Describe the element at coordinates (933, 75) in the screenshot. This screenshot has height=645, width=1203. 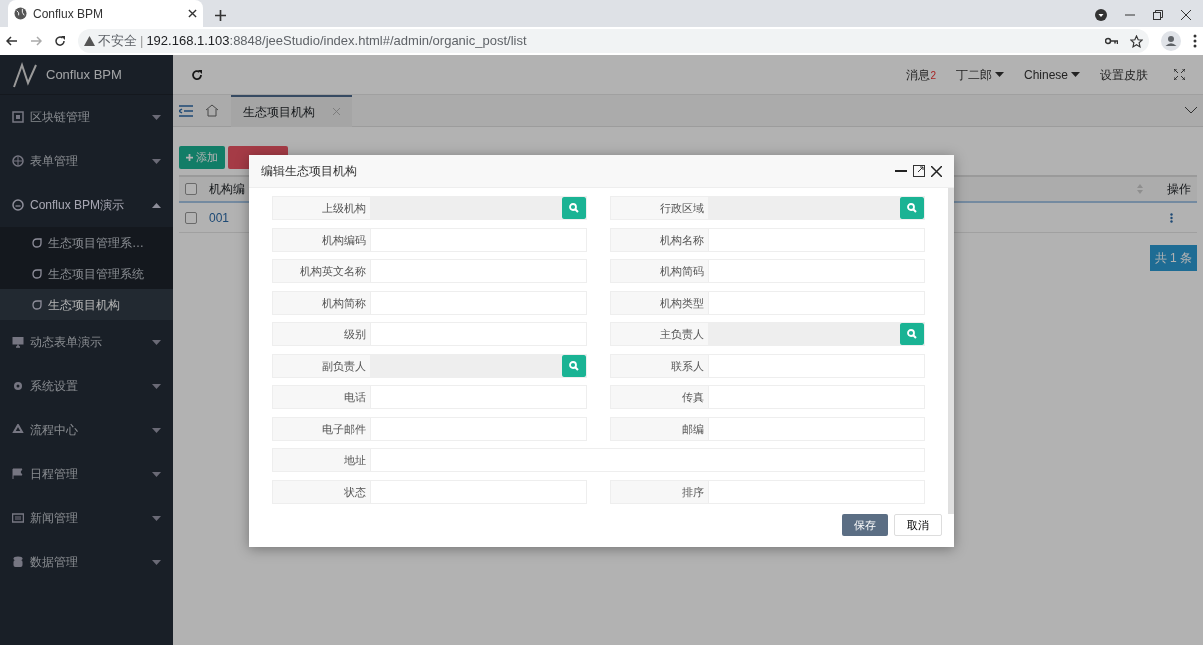
I see `message-count: 2` at that location.